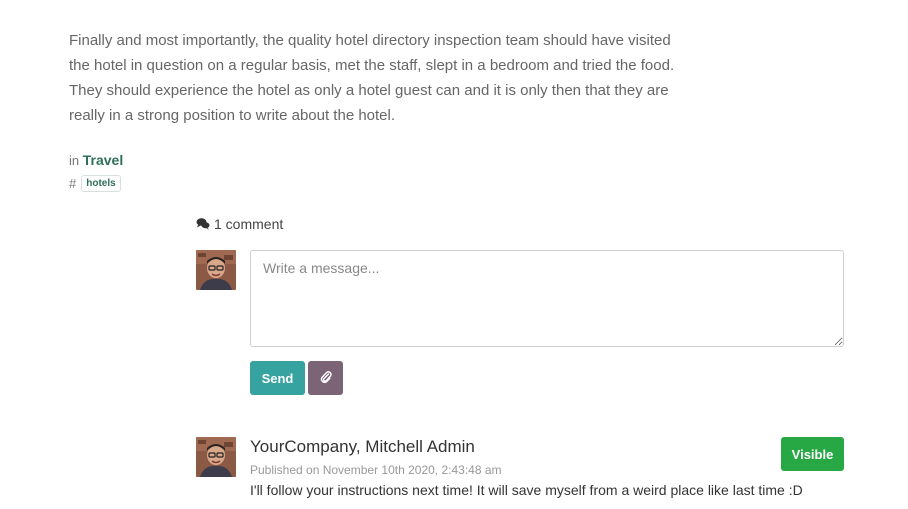 The height and width of the screenshot is (509, 908). I want to click on message-input, so click(547, 298).